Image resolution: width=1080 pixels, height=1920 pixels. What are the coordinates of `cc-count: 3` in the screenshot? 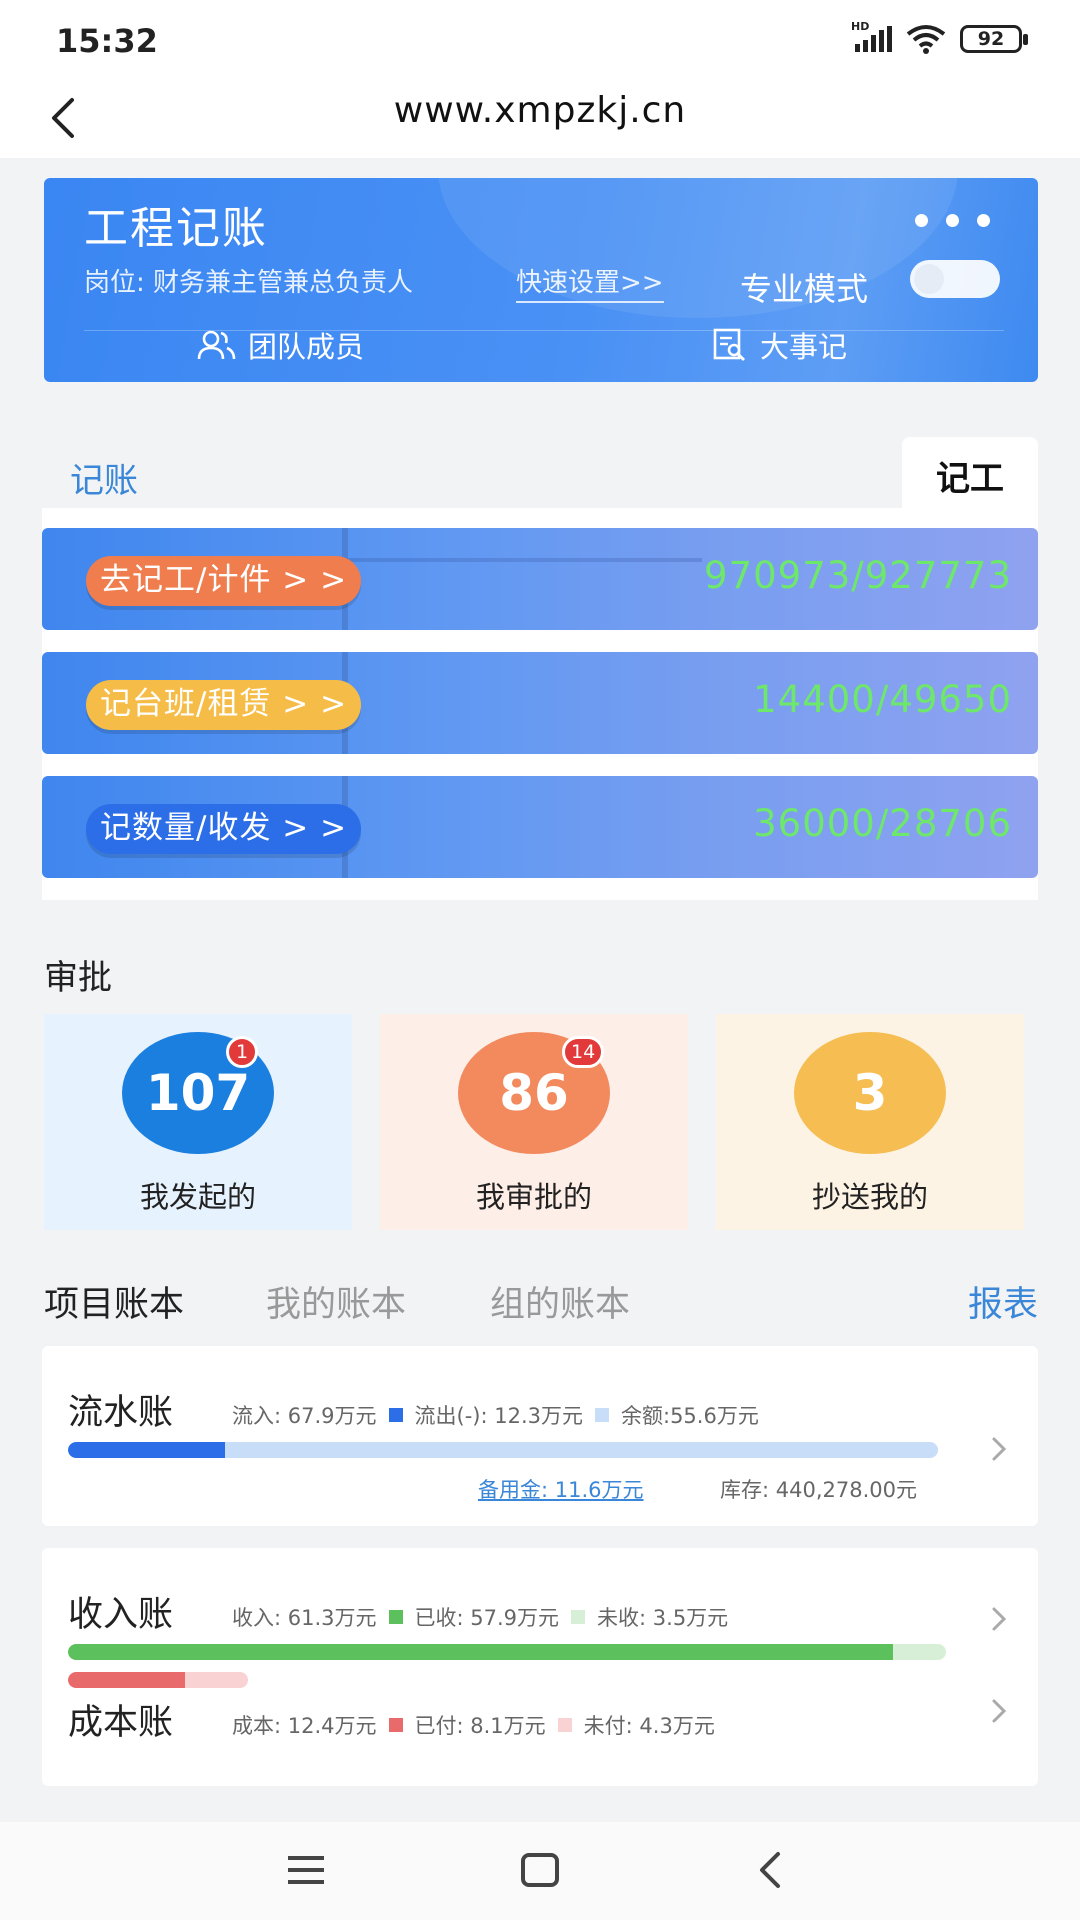 It's located at (870, 1093).